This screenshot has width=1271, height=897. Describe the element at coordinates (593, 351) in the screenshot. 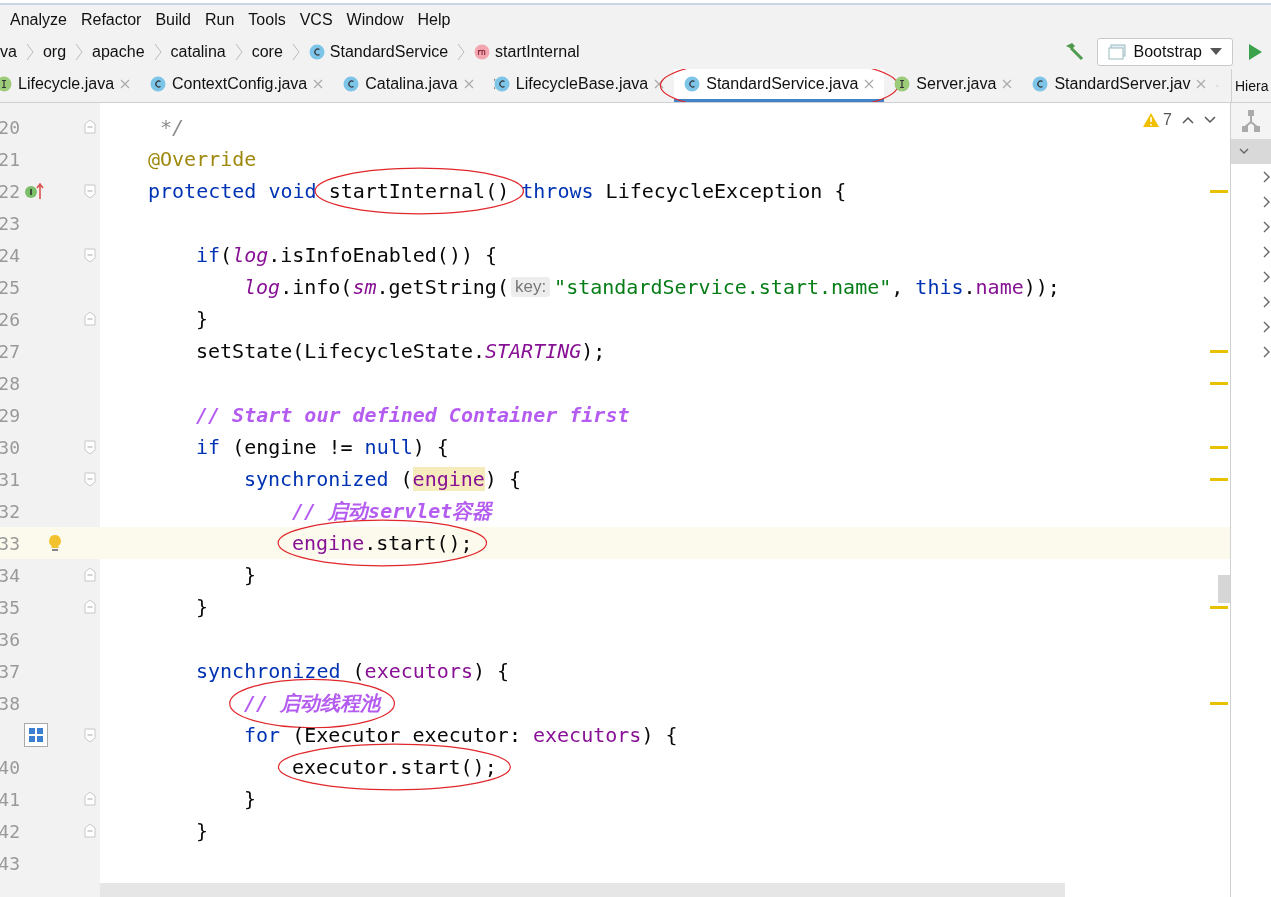

I see `code-token: );` at that location.